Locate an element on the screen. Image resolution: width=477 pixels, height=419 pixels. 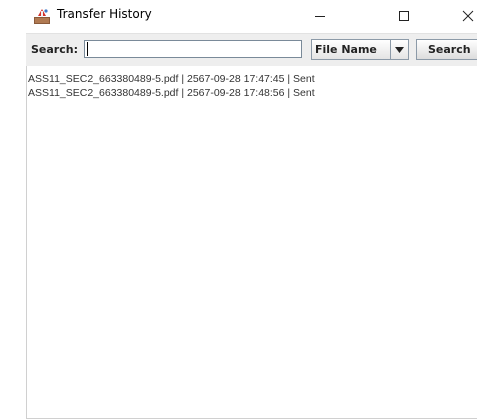
dropdown-arrow-button is located at coordinates (399, 49).